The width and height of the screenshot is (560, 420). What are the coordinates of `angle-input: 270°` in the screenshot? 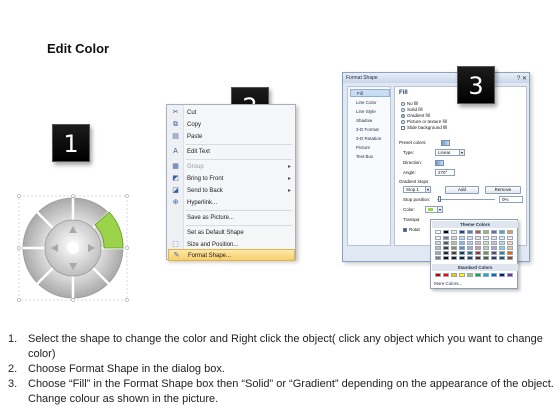 It's located at (445, 172).